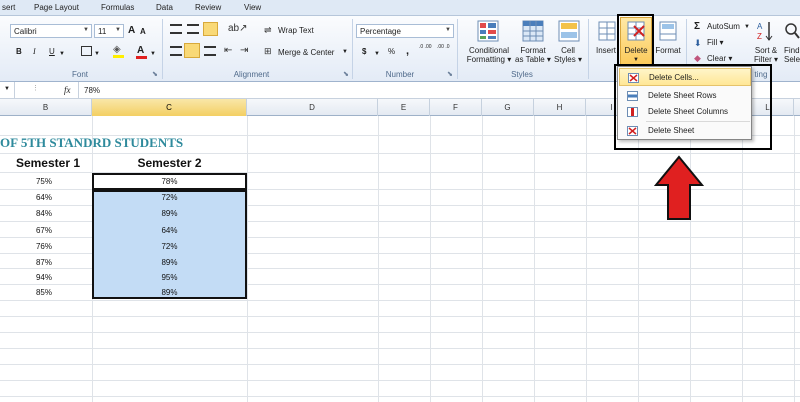 This screenshot has width=800, height=402. I want to click on fill-color-swatch, so click(118, 56).